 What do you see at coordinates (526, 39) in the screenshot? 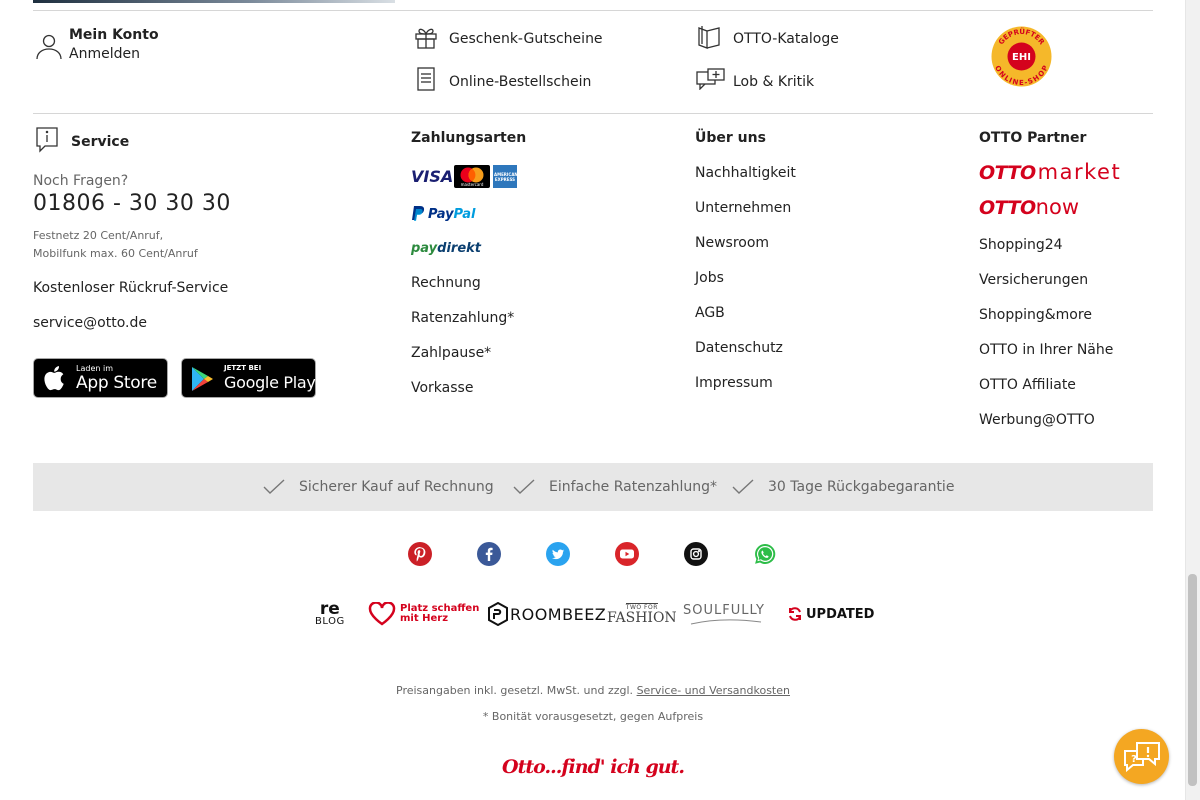
I see `gift-voucher-link: Geschenk-Gutscheine` at bounding box center [526, 39].